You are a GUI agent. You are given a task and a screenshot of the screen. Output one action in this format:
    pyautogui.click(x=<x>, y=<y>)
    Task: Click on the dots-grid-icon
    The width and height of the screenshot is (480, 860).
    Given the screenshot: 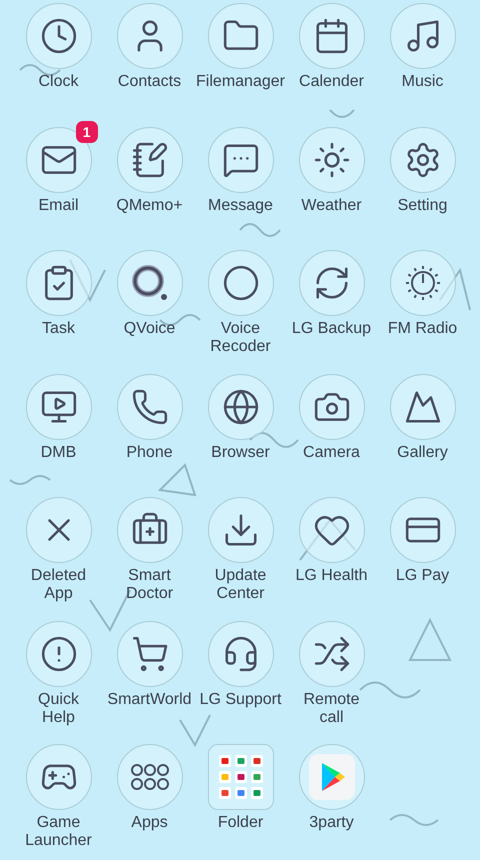 What is the action you would take?
    pyautogui.click(x=150, y=777)
    